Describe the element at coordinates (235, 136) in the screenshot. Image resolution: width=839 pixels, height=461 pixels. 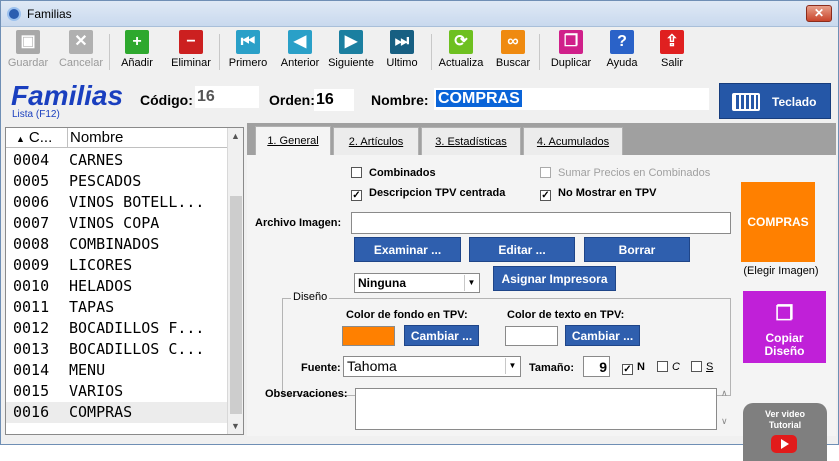
I see `scroll-up-icon: ▲` at that location.